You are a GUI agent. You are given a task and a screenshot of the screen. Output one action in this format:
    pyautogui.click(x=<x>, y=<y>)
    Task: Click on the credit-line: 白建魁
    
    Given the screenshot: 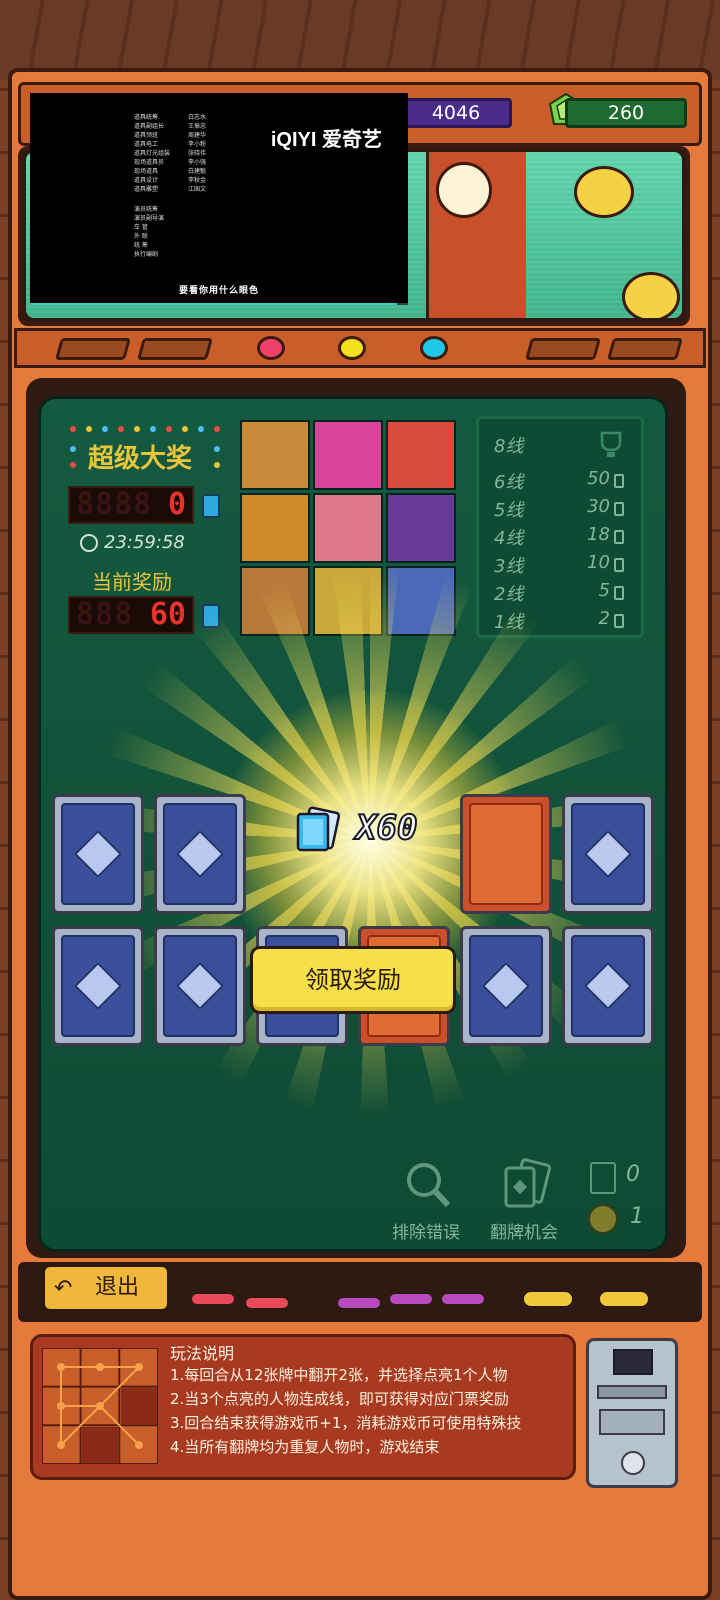 What is the action you would take?
    pyautogui.click(x=197, y=171)
    